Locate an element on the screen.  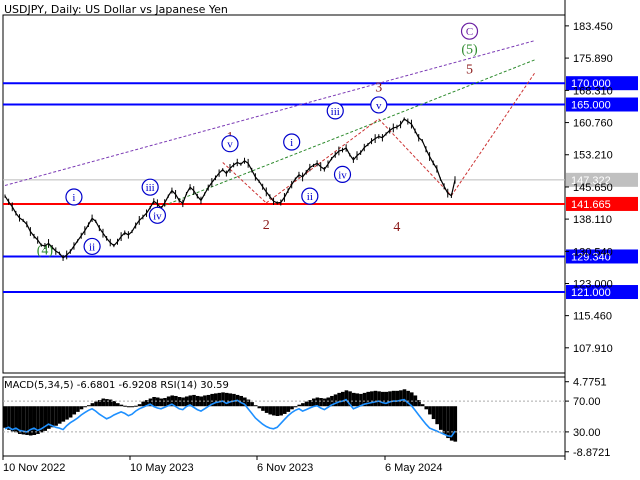
indicator-tick-label: 4.7751 is located at coordinates (590, 383).